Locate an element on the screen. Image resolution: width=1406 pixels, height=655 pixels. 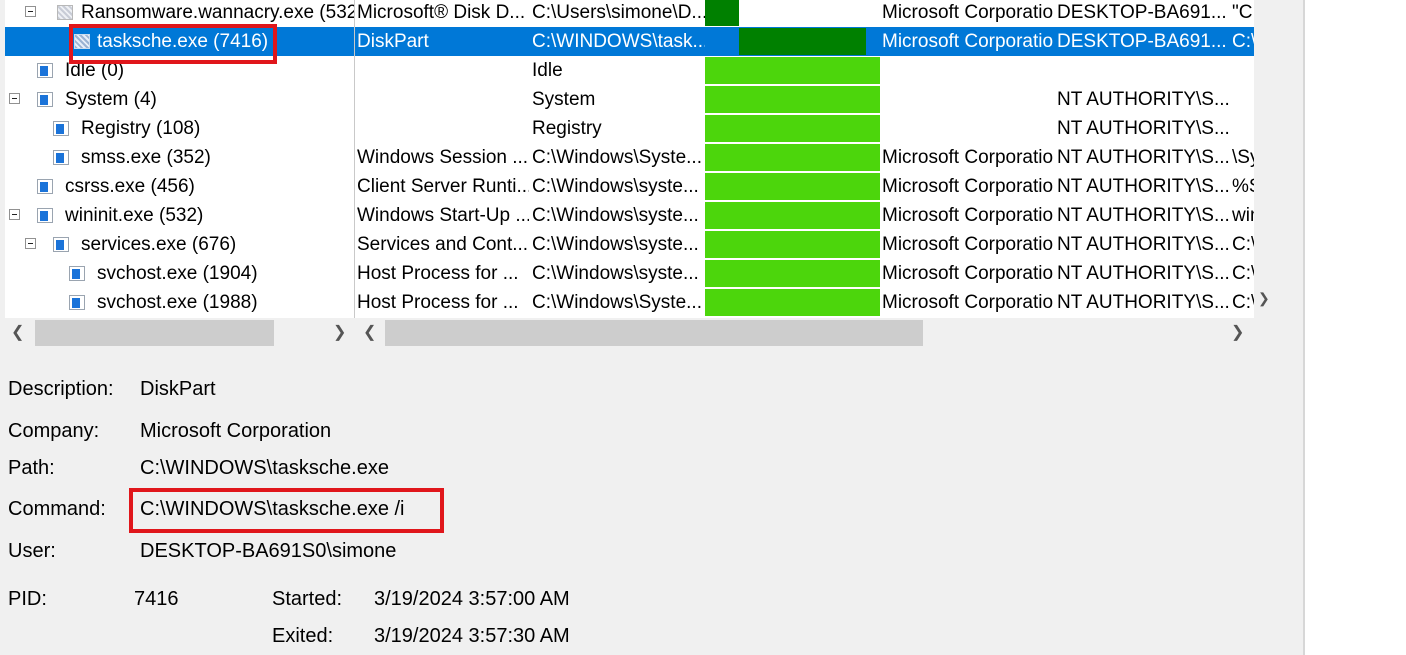
process-name: System (4) is located at coordinates (111, 99).